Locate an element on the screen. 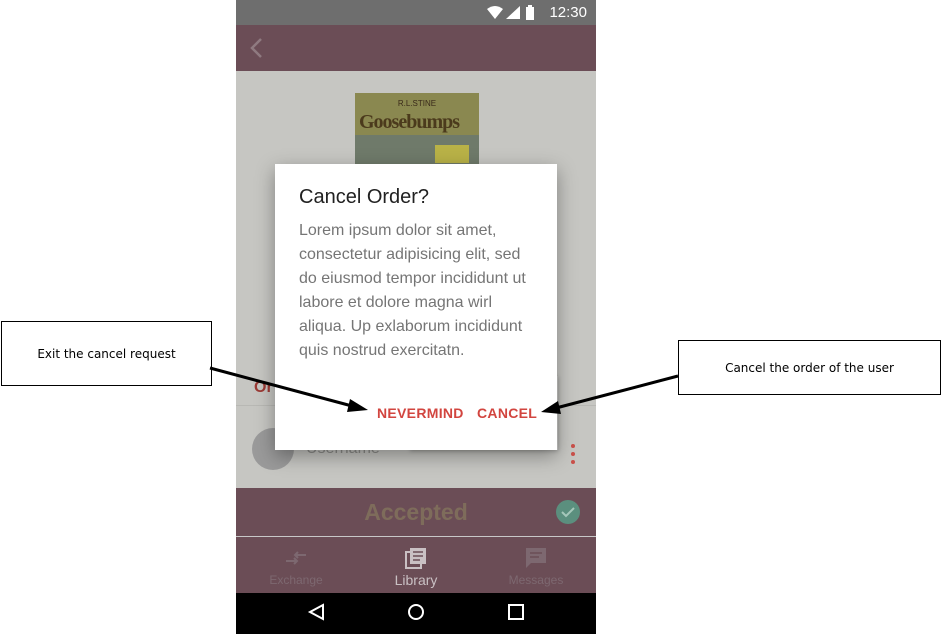 The image size is (941, 636). book-author: R.L.STINE is located at coordinates (417, 103).